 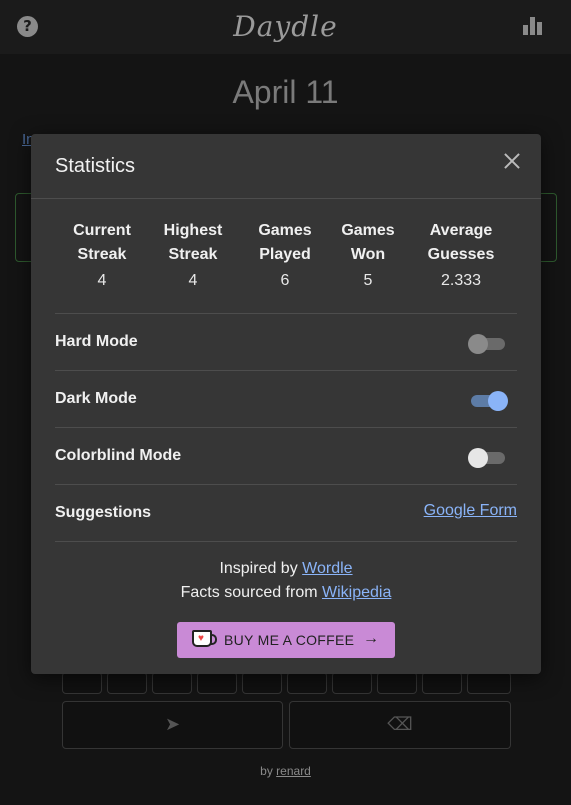 What do you see at coordinates (356, 592) in the screenshot?
I see `wikipedia-link: Wikipedia` at bounding box center [356, 592].